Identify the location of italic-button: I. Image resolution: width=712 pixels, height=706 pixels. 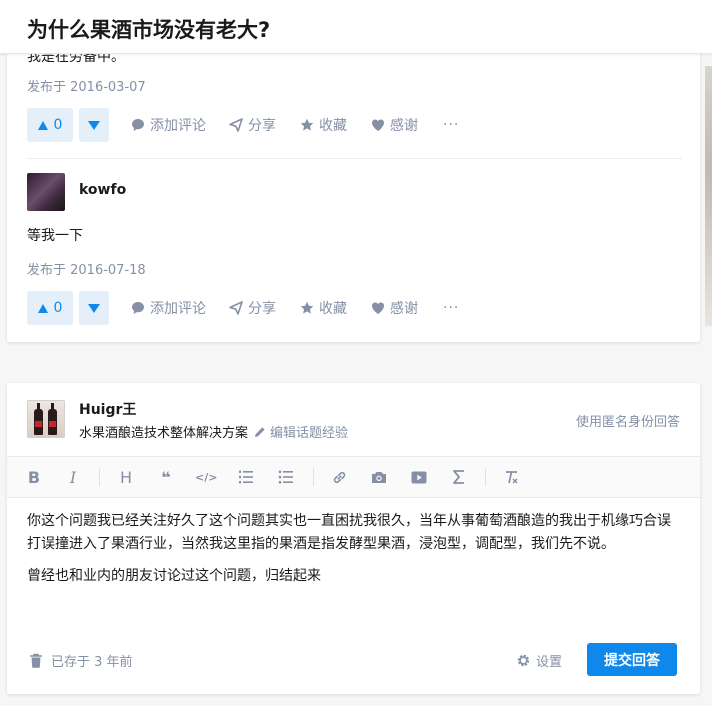
(73, 477).